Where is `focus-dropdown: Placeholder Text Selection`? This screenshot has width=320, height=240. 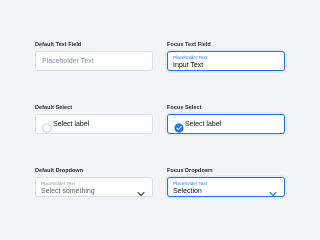 focus-dropdown: Placeholder Text Selection is located at coordinates (226, 187).